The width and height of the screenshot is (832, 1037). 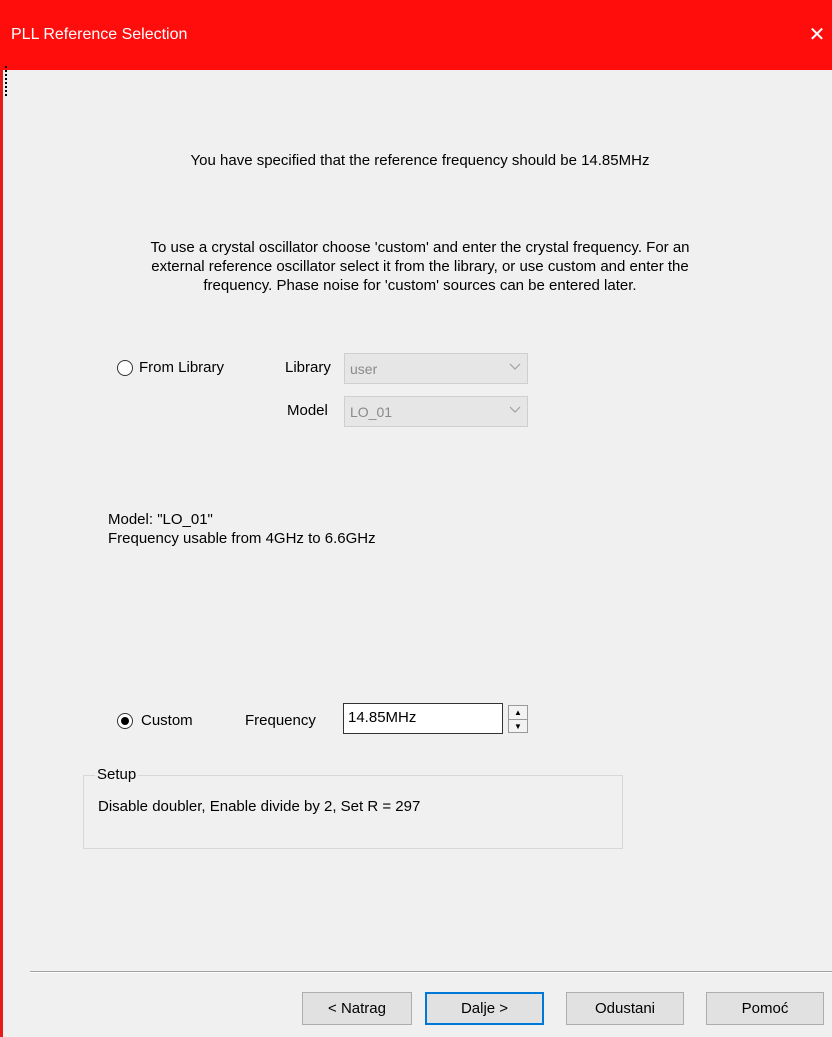 I want to click on library-label: Library, so click(x=308, y=367).